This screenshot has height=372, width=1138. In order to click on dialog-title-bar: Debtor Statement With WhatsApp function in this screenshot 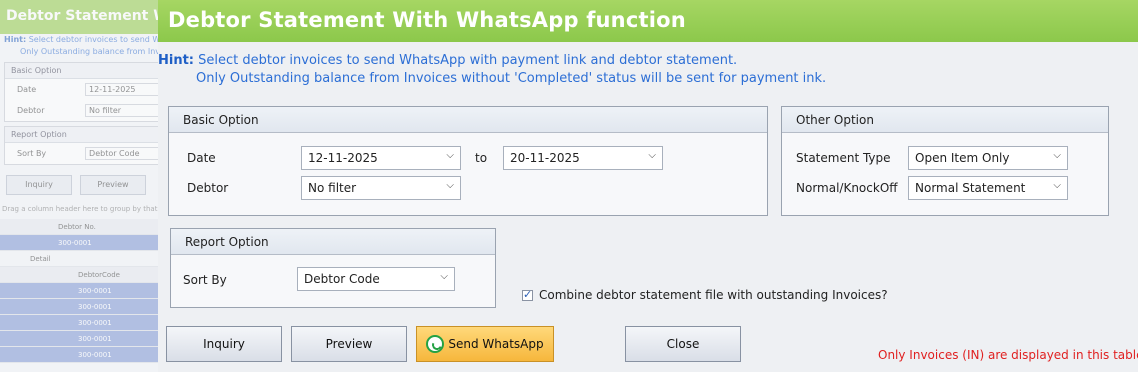, I will do `click(648, 21)`.